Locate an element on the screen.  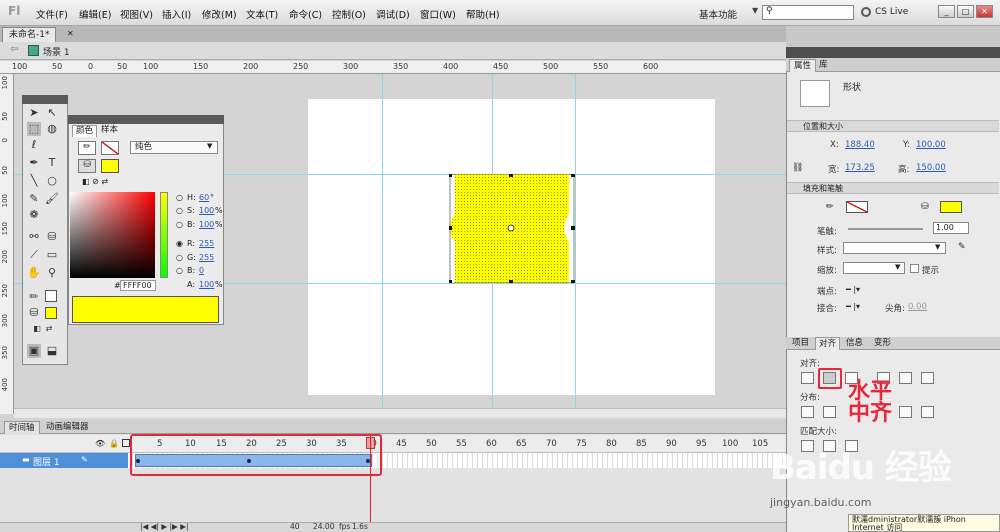
layer-row is located at coordinates (64, 460).